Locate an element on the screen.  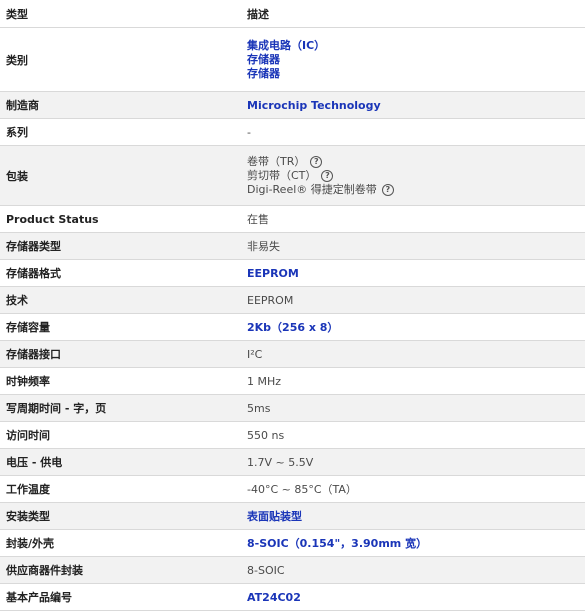
table-header-row: 类型 描述 is located at coordinates (292, 14).